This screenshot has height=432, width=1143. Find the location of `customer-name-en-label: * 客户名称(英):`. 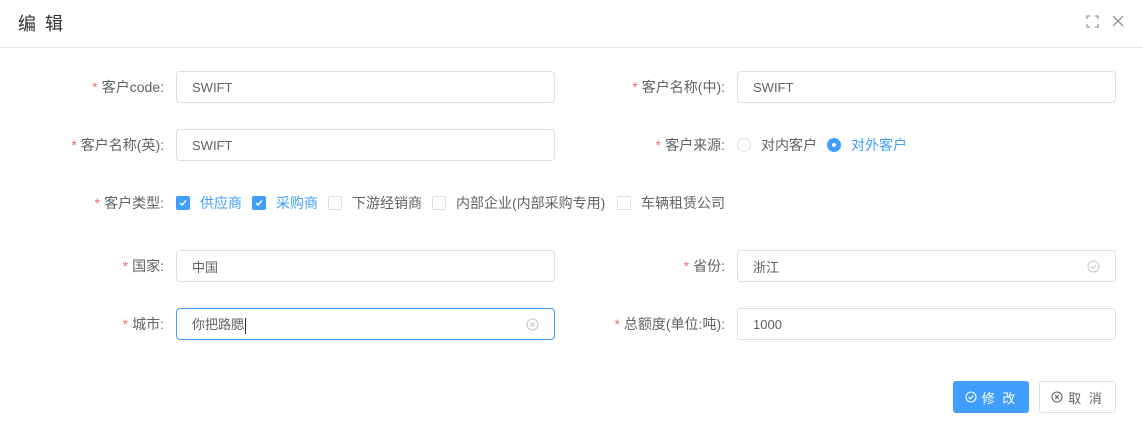

customer-name-en-label: * 客户名称(英): is located at coordinates (92, 145).